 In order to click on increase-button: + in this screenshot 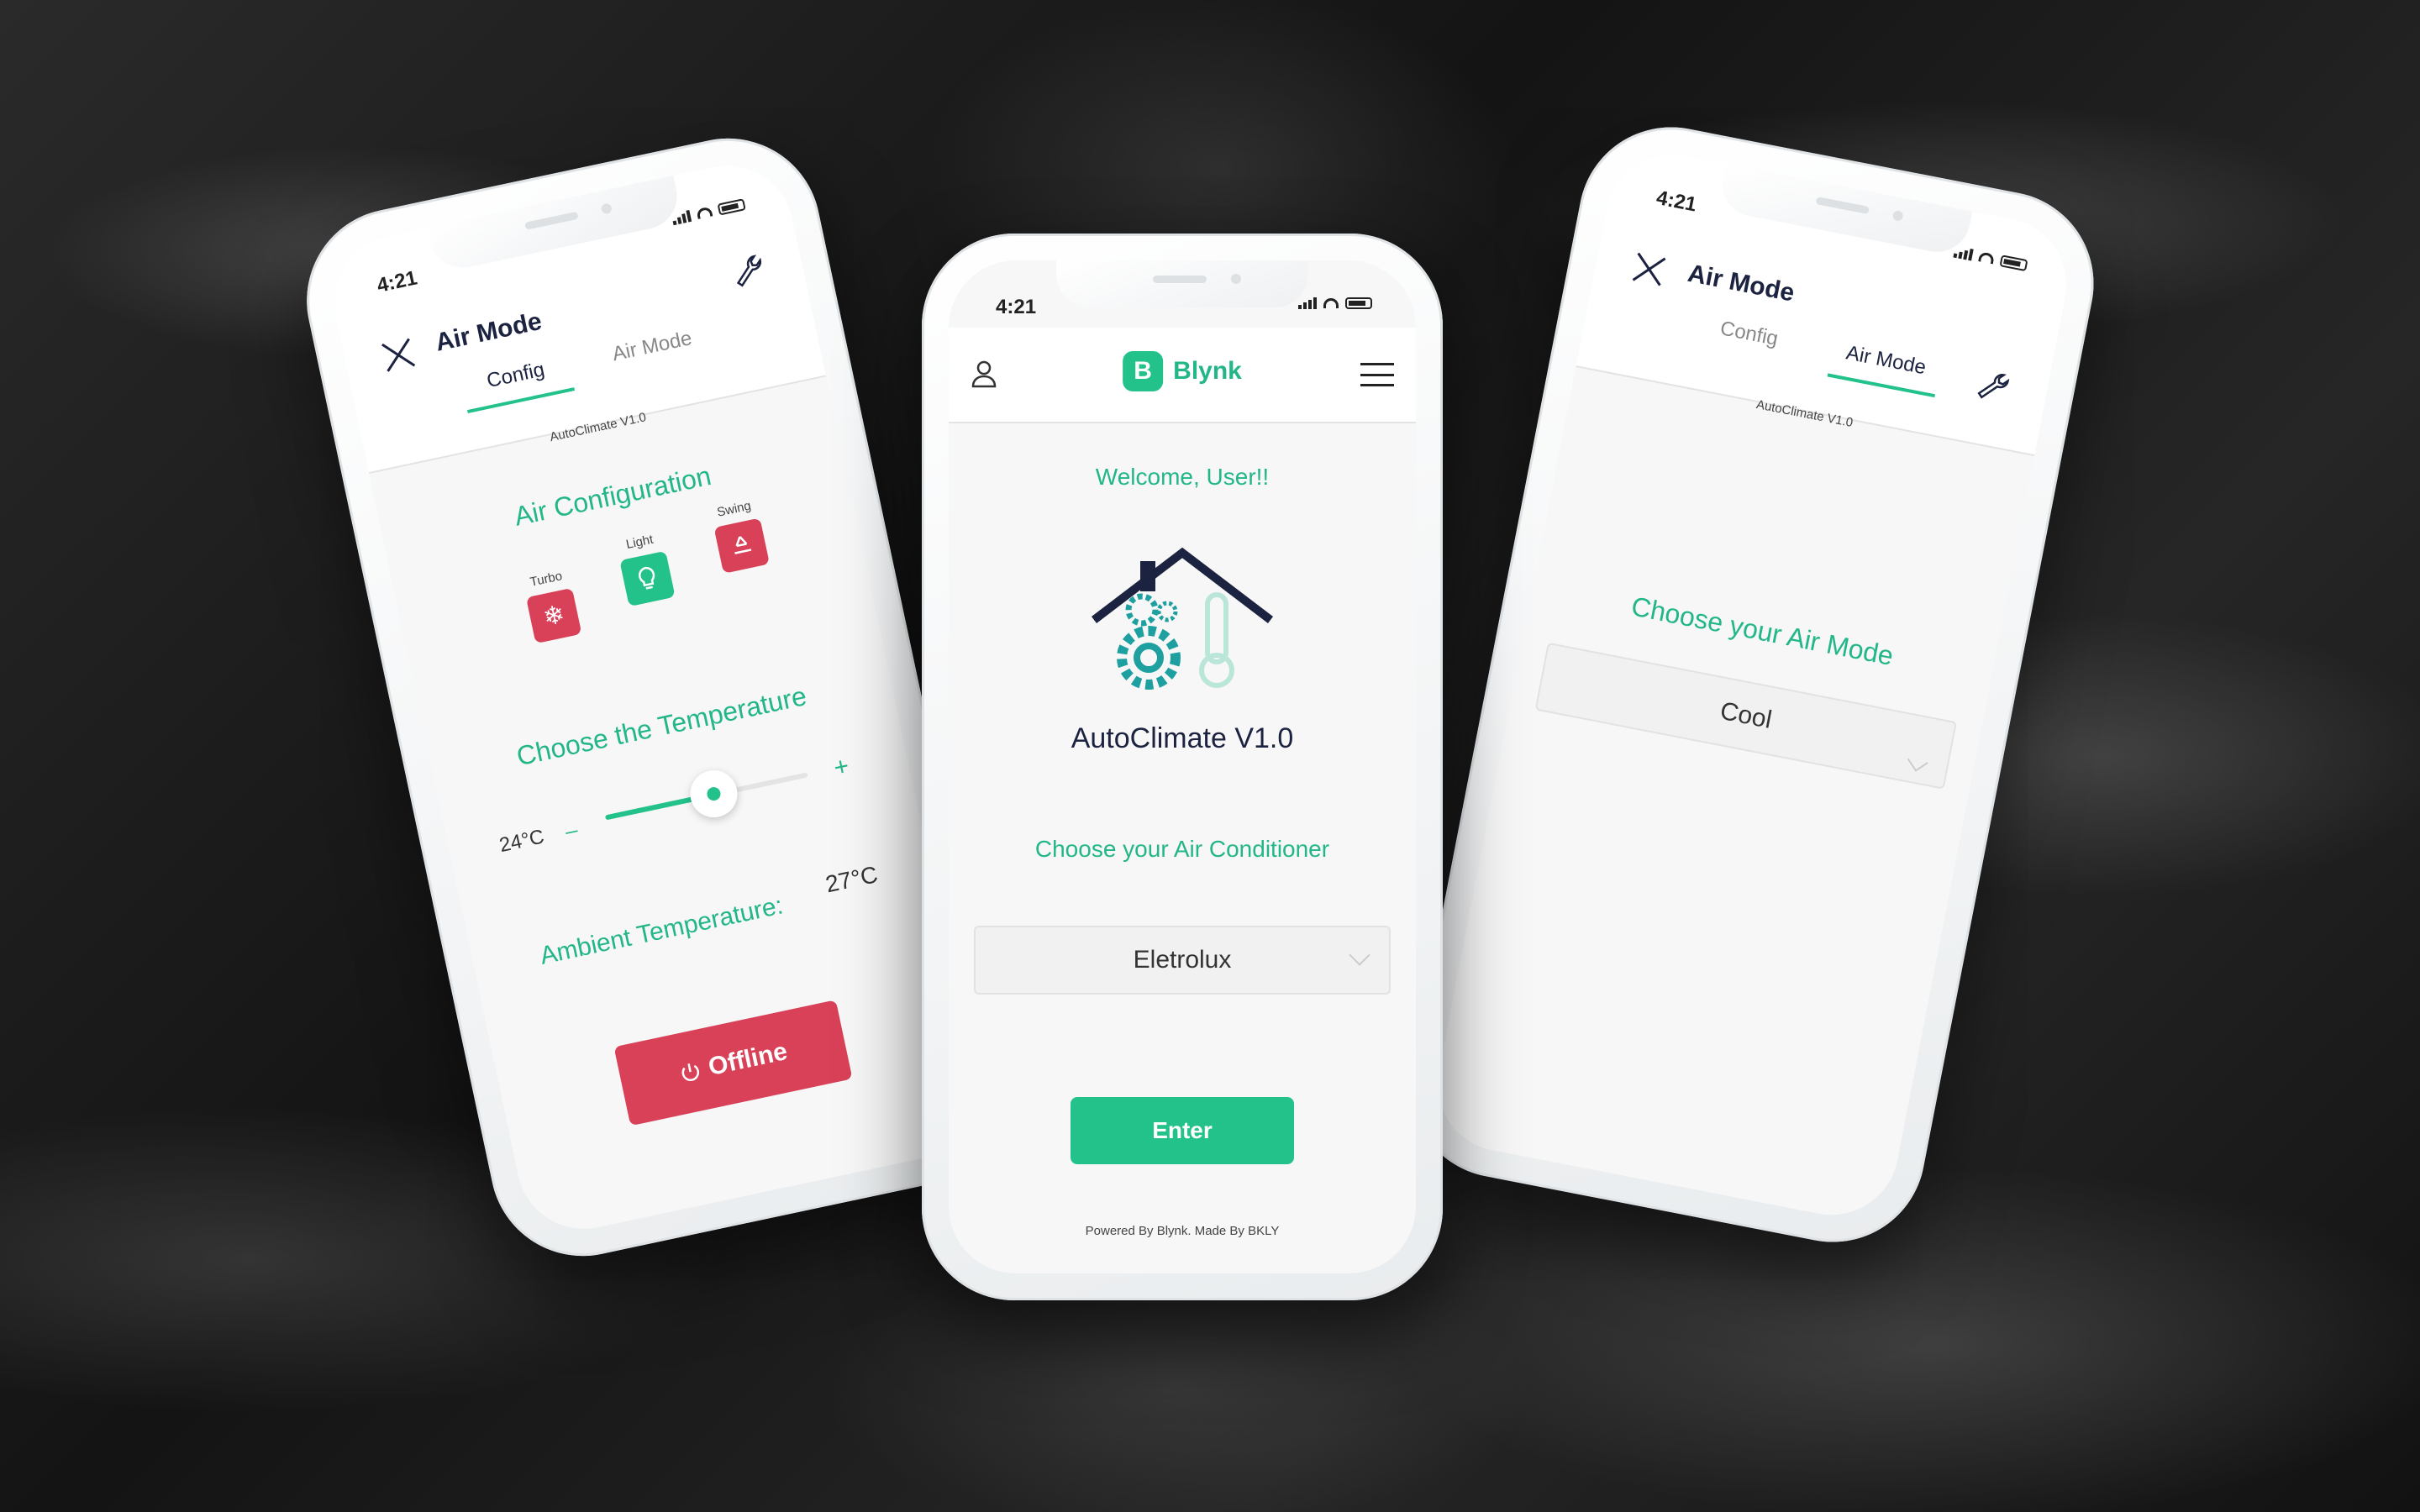, I will do `click(841, 767)`.